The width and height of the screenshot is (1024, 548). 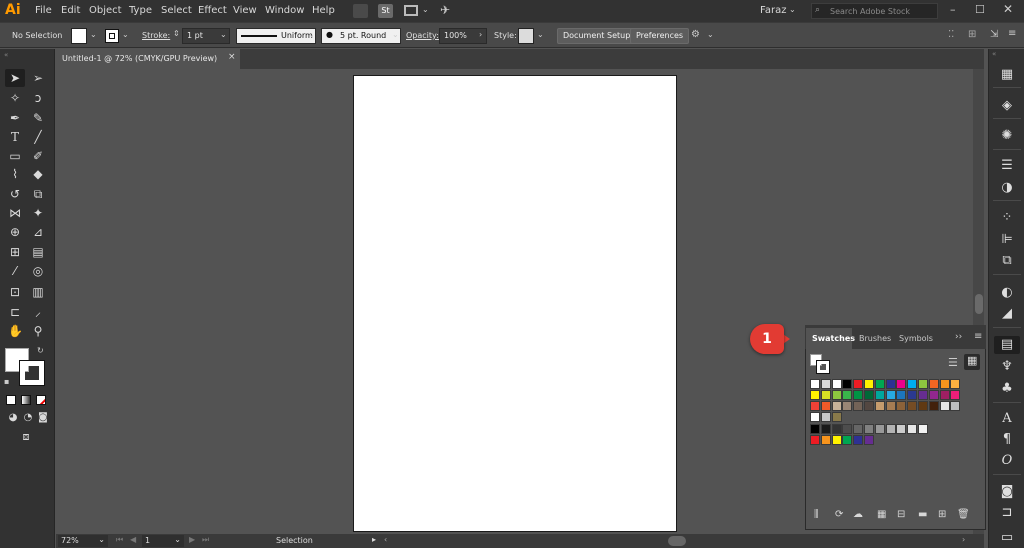 I want to click on column-graph-tool-icon: ▥, so click(x=38, y=292).